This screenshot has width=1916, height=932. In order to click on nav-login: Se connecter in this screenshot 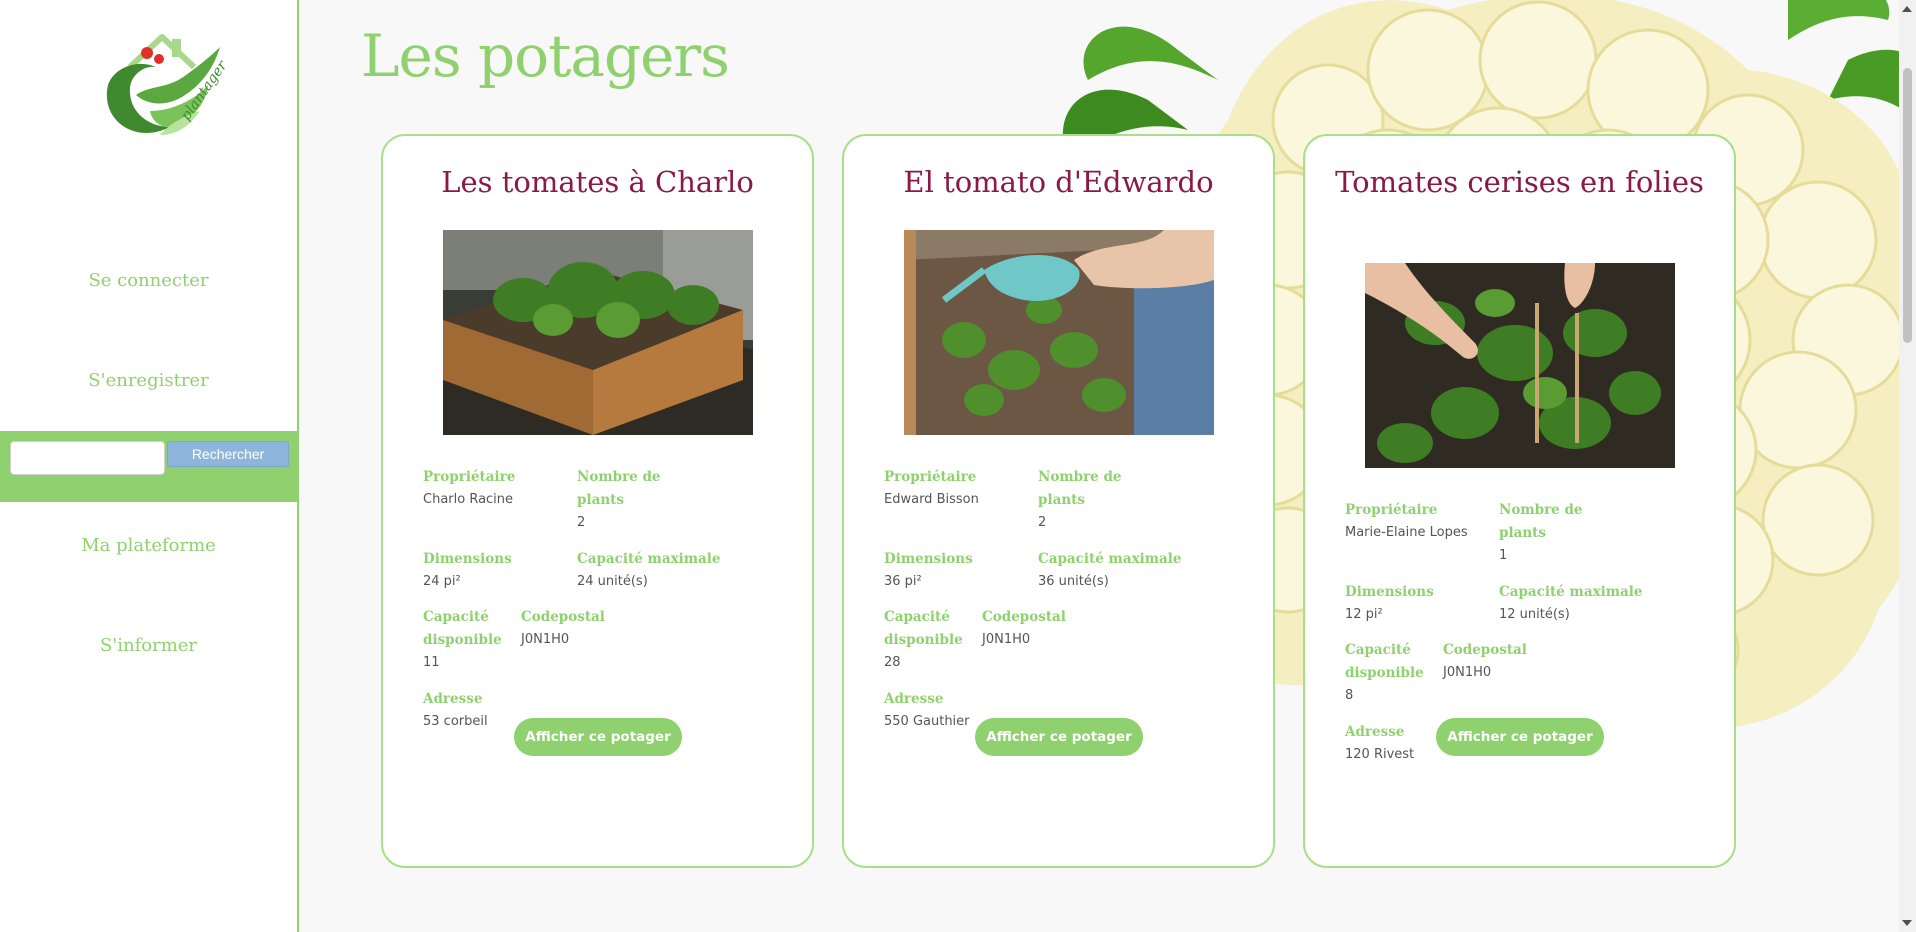, I will do `click(148, 280)`.